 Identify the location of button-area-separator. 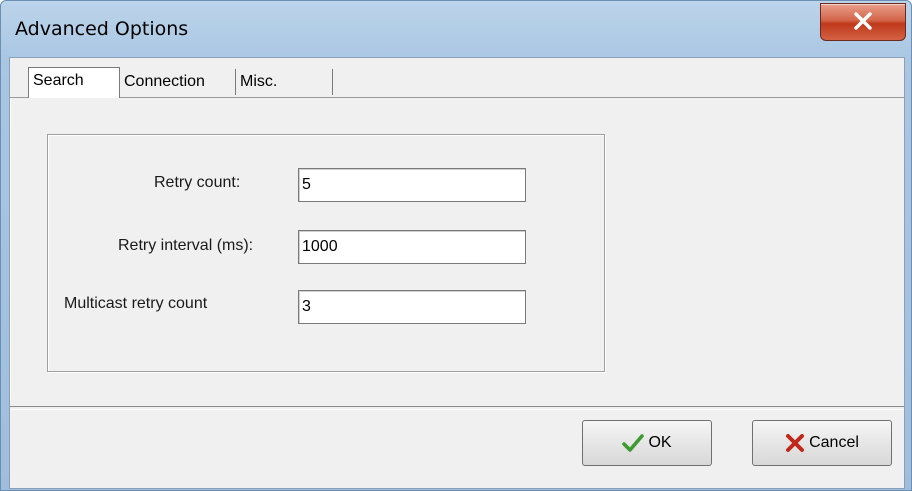
(457, 408).